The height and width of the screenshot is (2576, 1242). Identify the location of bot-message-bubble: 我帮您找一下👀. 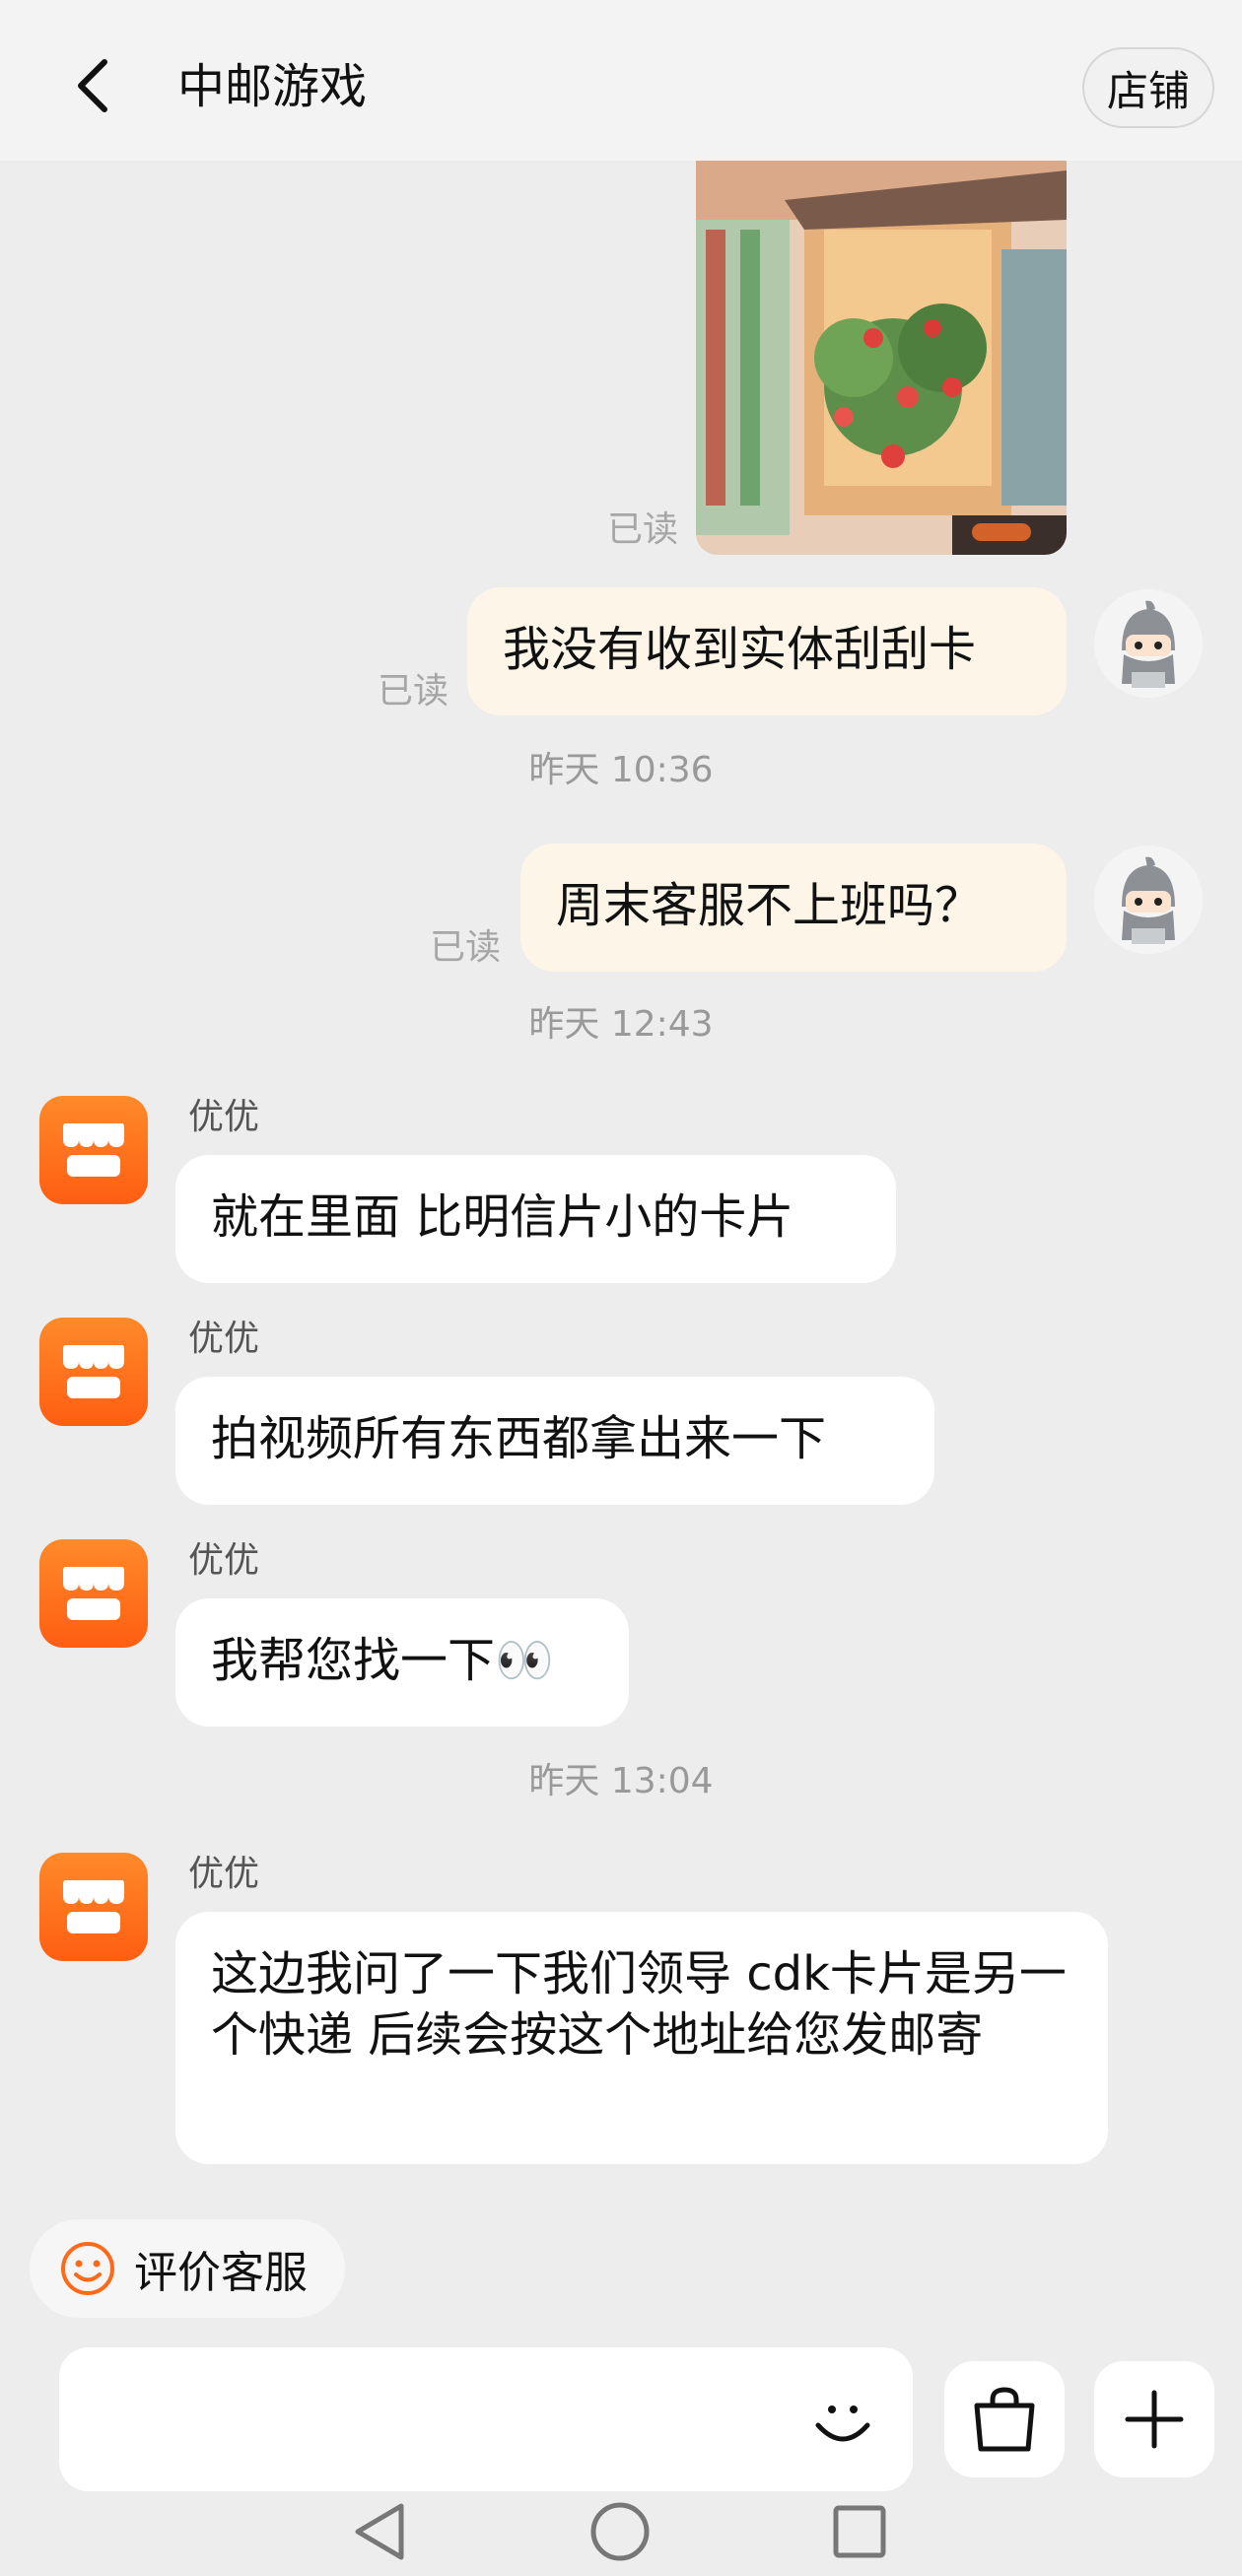
(402, 1662).